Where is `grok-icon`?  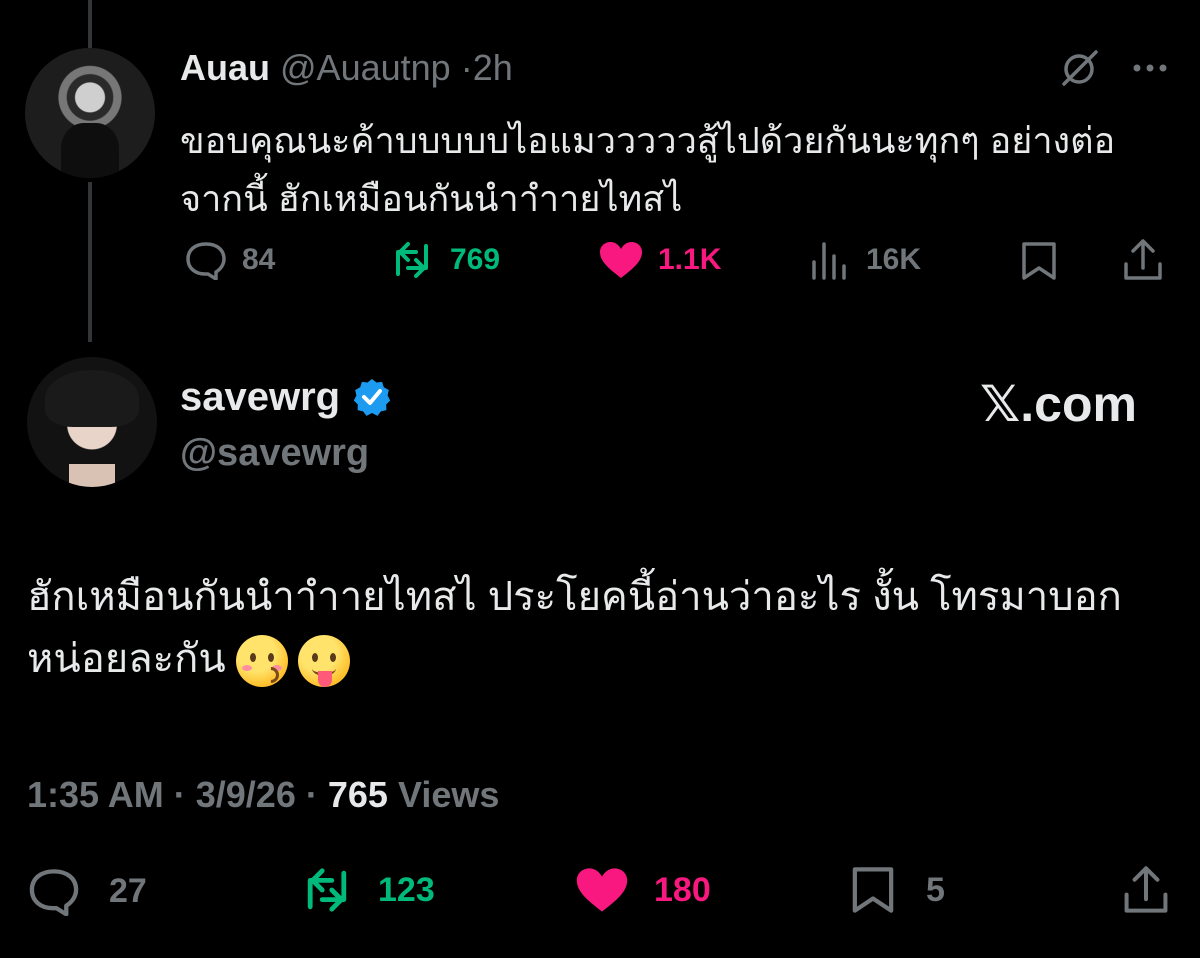 grok-icon is located at coordinates (1079, 69).